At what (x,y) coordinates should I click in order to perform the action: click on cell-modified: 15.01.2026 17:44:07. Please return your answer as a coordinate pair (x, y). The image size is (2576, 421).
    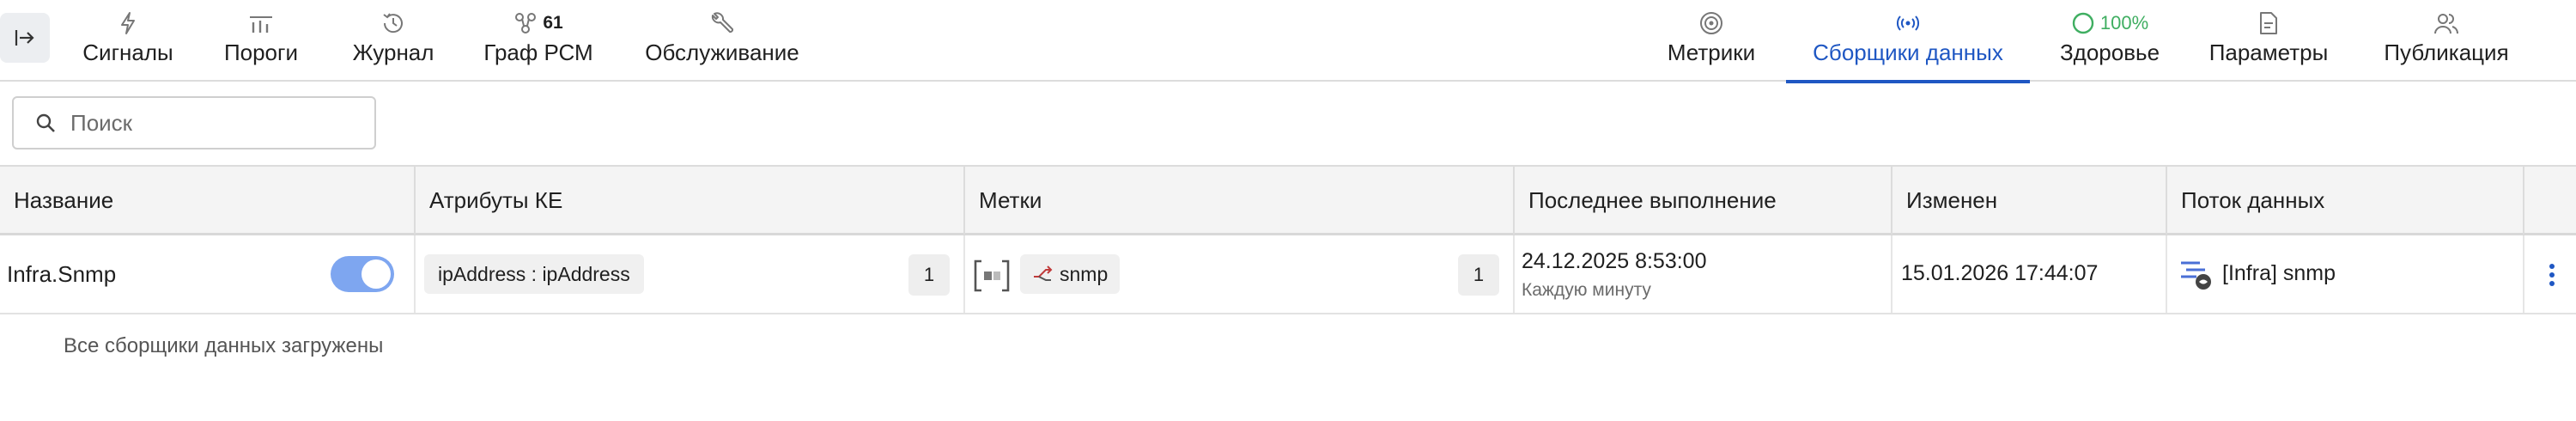
    Looking at the image, I should click on (2030, 274).